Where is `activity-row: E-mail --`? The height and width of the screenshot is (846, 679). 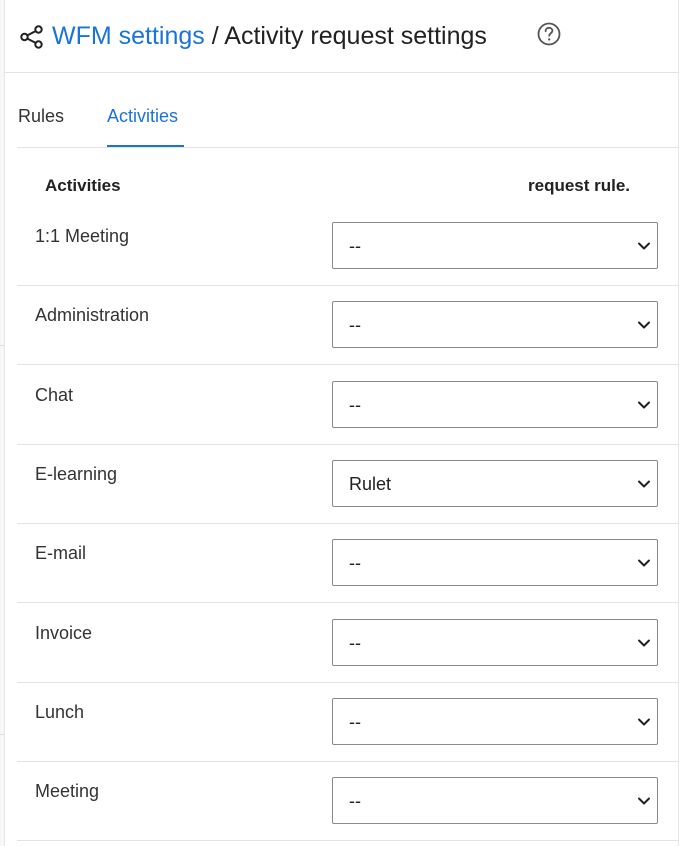
activity-row: E-mail -- is located at coordinates (348, 563).